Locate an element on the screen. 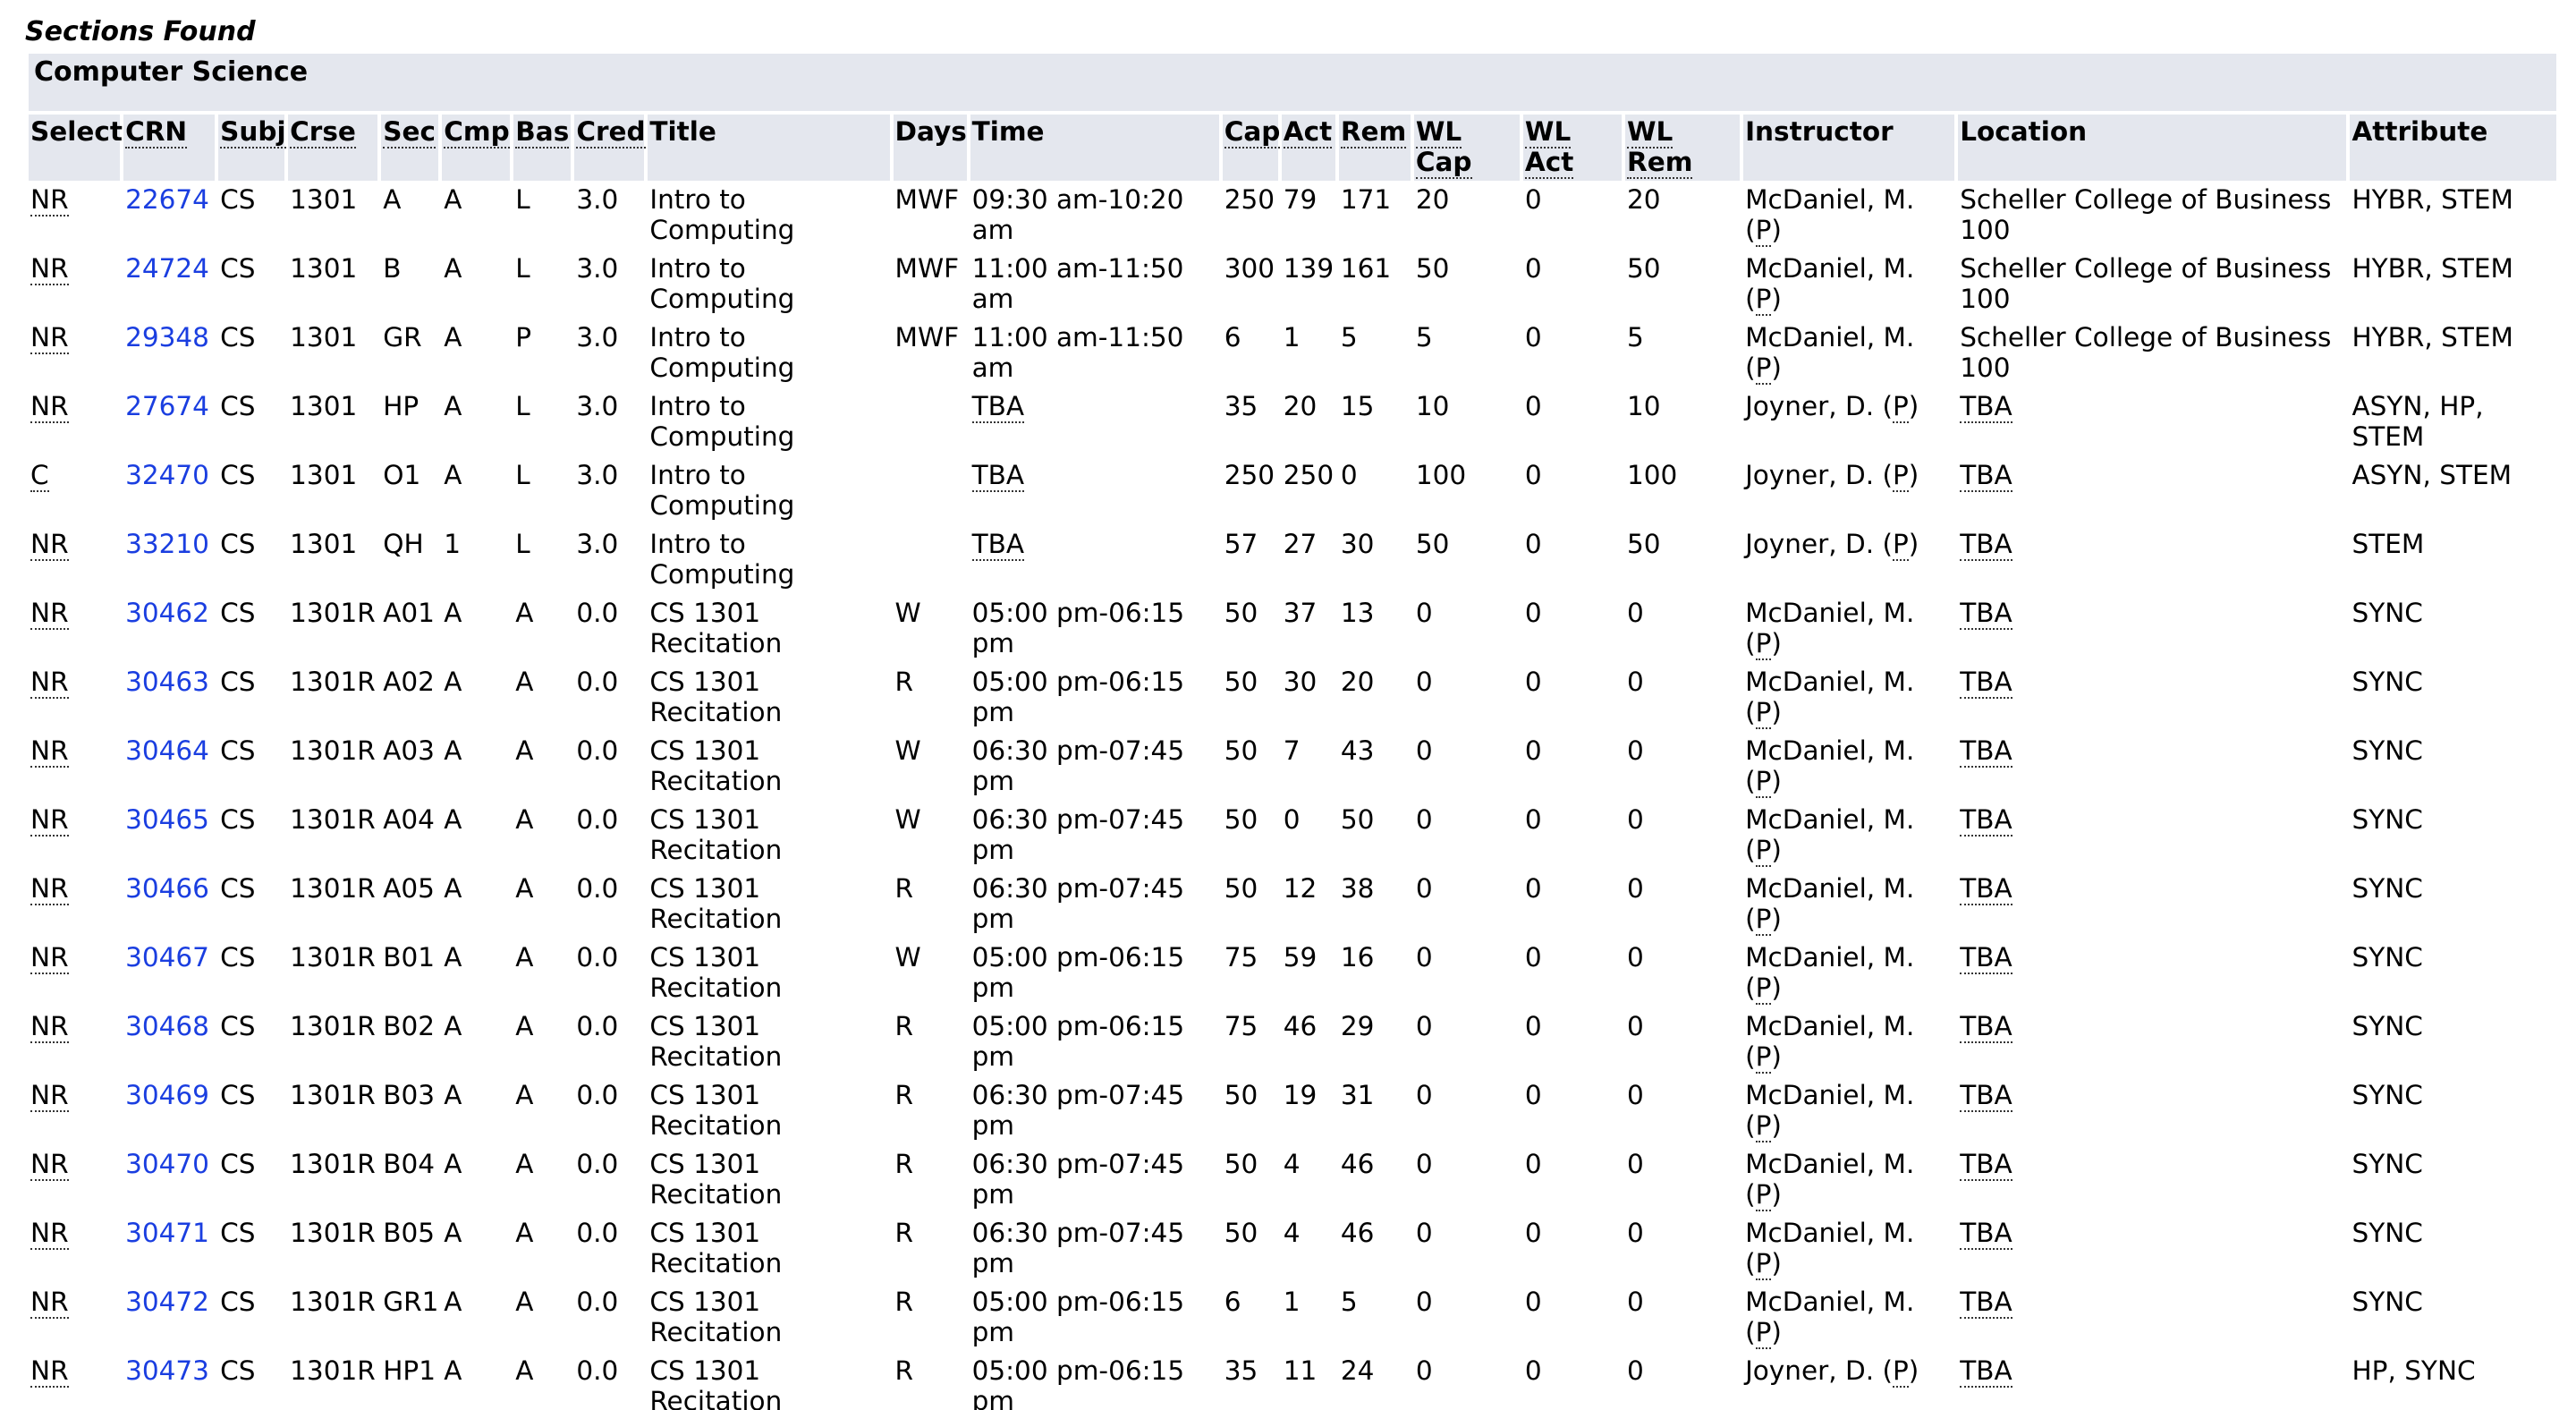  cell-crn: 32470 is located at coordinates (169, 493).